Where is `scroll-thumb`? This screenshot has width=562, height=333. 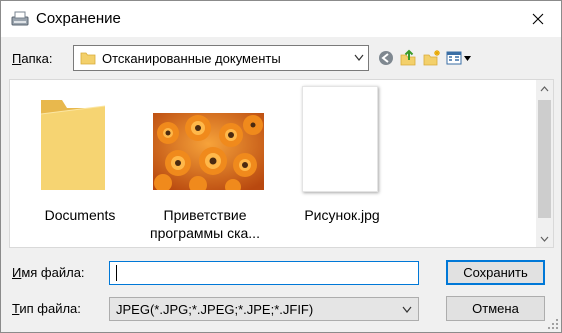 scroll-thumb is located at coordinates (544, 159).